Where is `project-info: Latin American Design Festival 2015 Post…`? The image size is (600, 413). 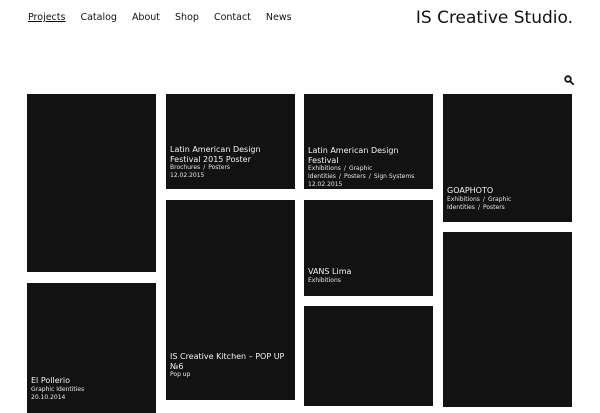 project-info: Latin American Design Festival 2015 Post… is located at coordinates (230, 162).